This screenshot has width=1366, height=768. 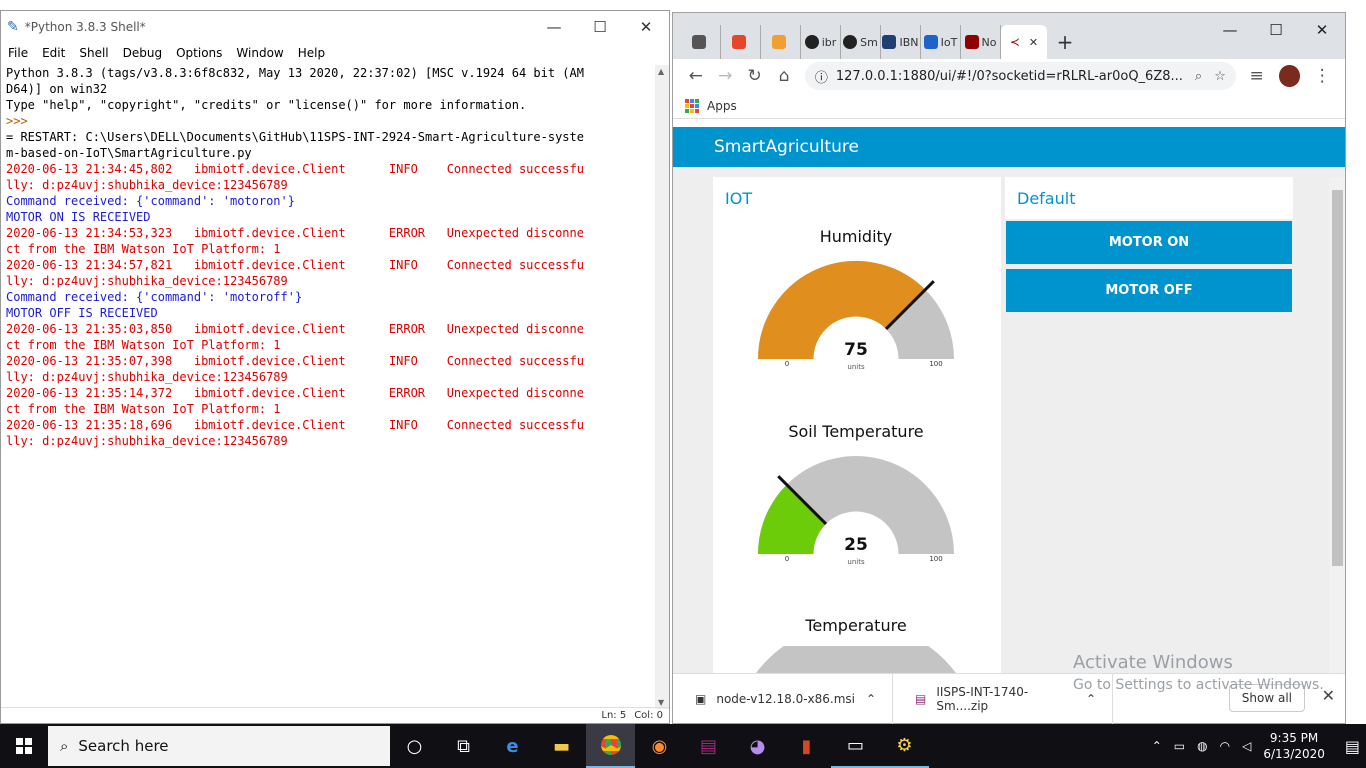 What do you see at coordinates (821, 76) in the screenshot?
I see `info-icon: ⓘ` at bounding box center [821, 76].